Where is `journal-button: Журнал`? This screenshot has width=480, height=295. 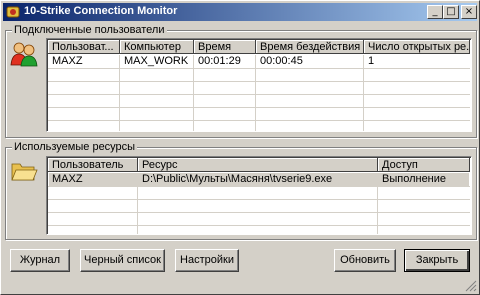
journal-button: Журнал is located at coordinates (40, 260).